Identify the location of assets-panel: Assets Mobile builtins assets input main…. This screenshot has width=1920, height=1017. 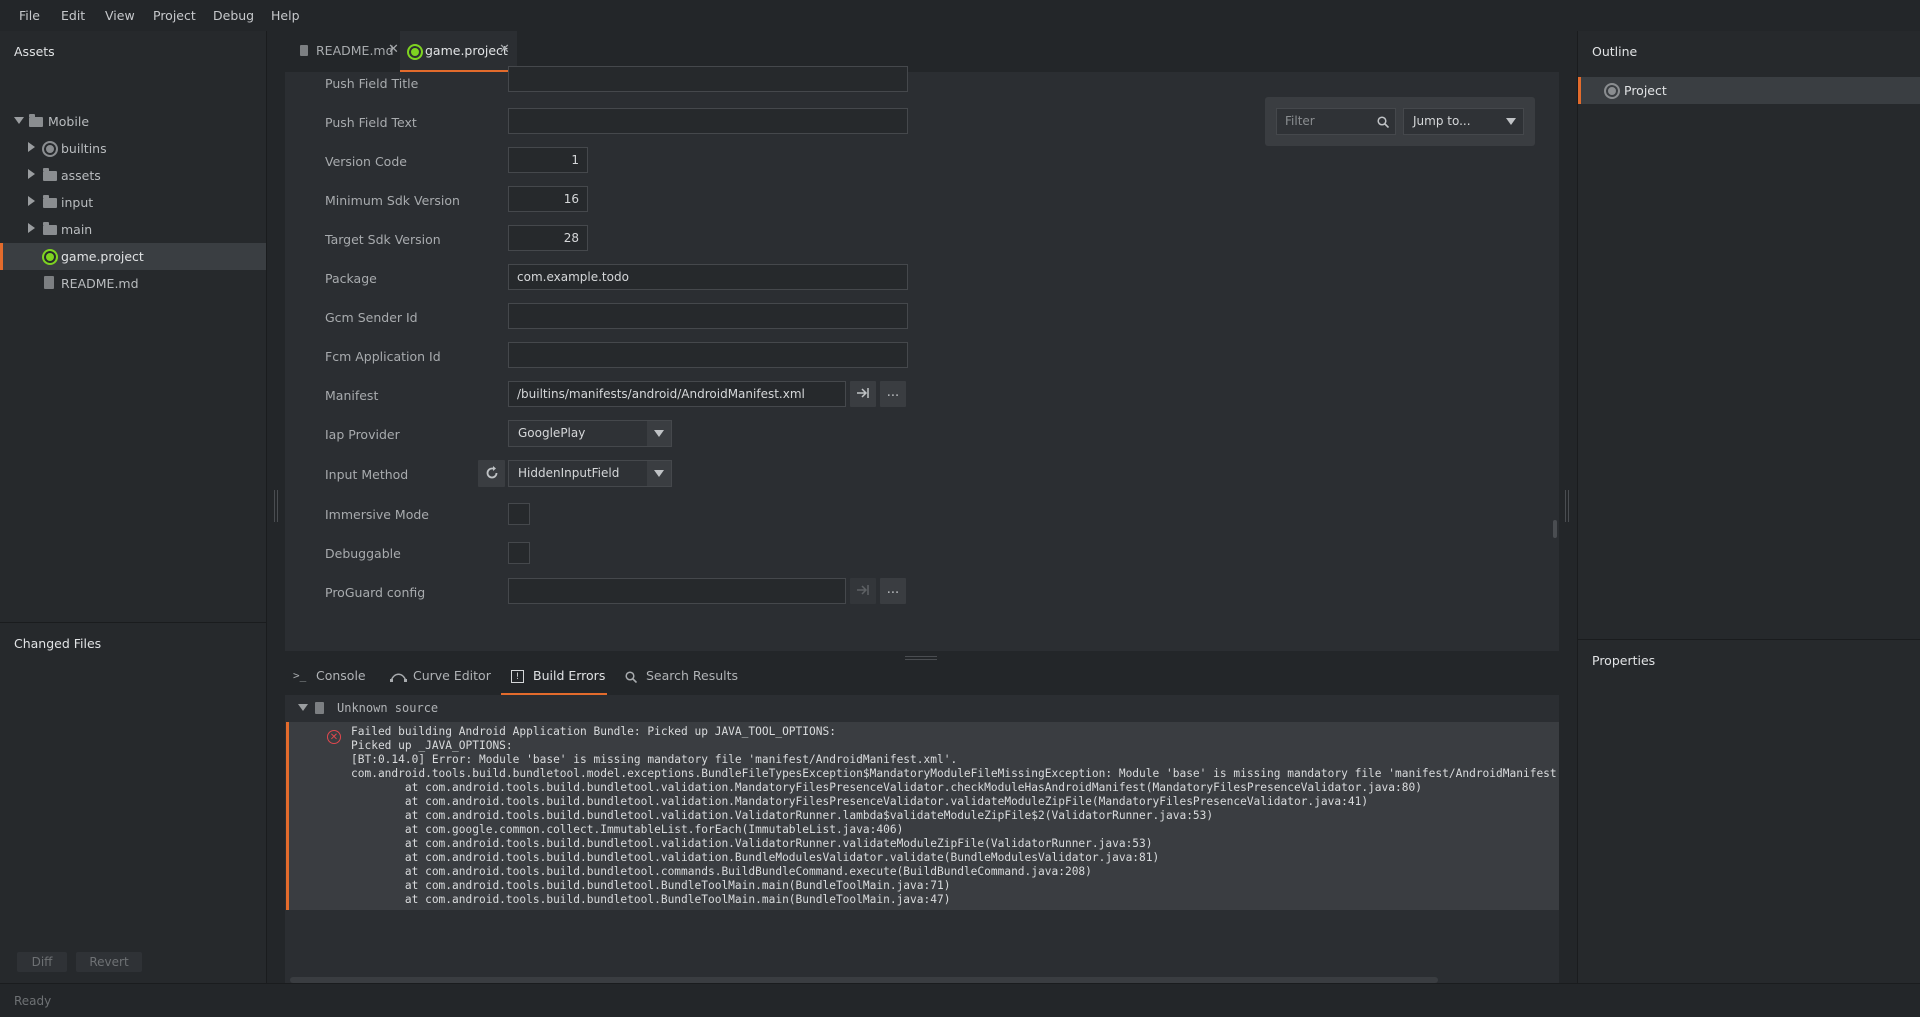
(133, 326).